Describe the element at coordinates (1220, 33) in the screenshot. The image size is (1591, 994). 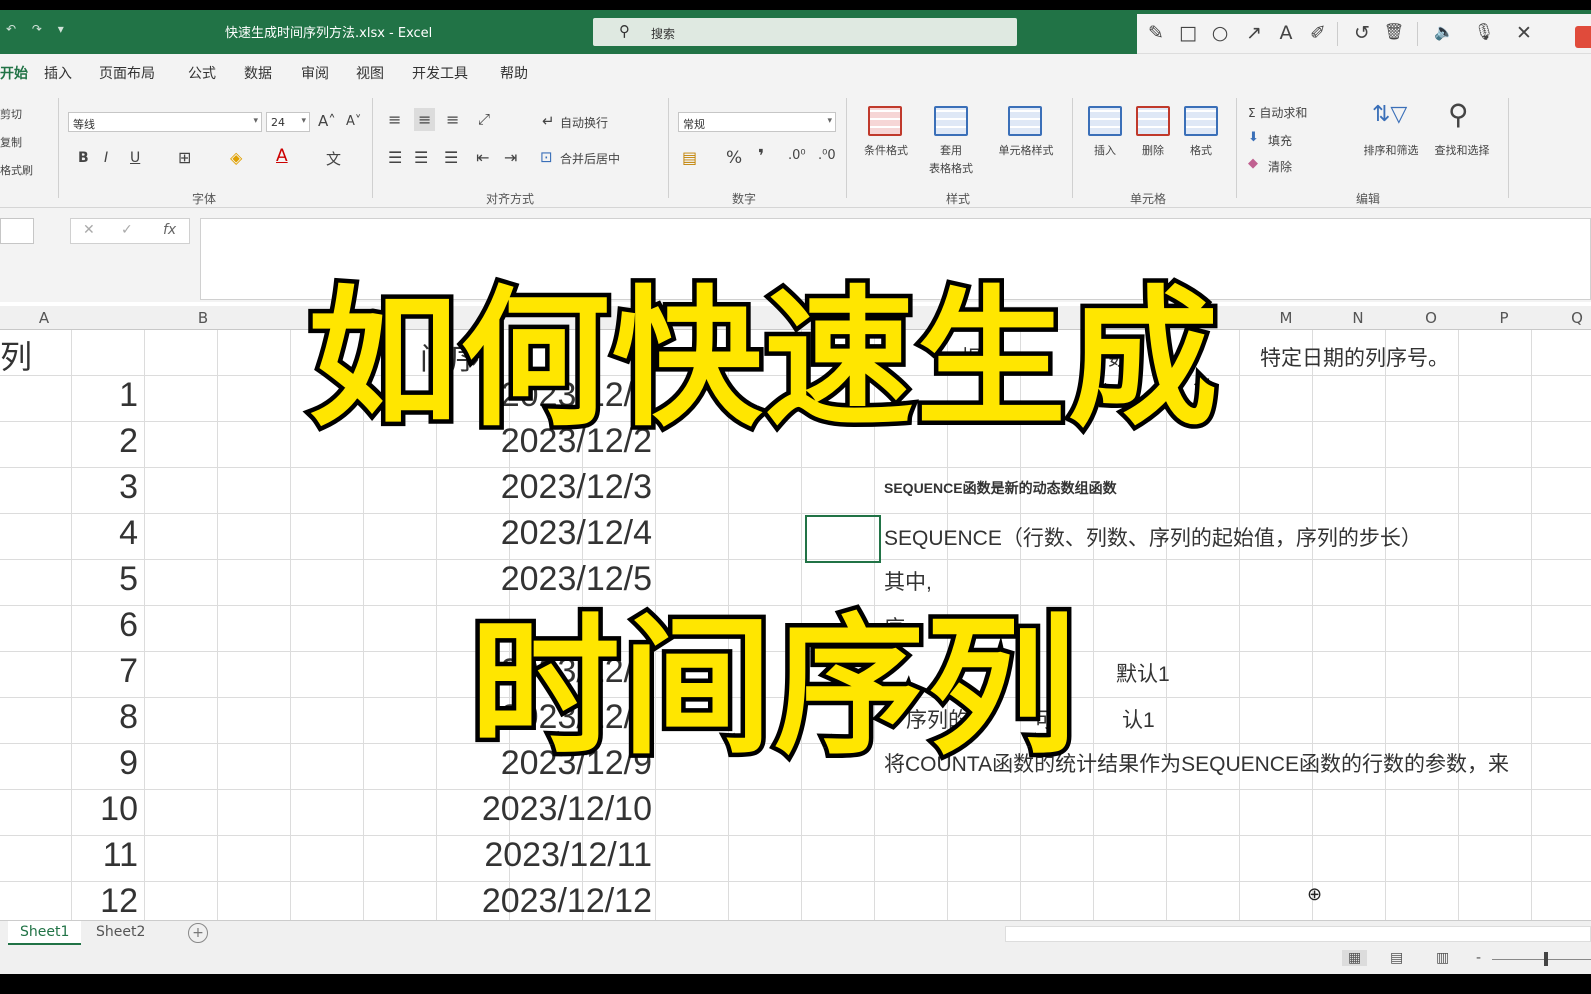
I see `ellipse-icon: ○` at that location.